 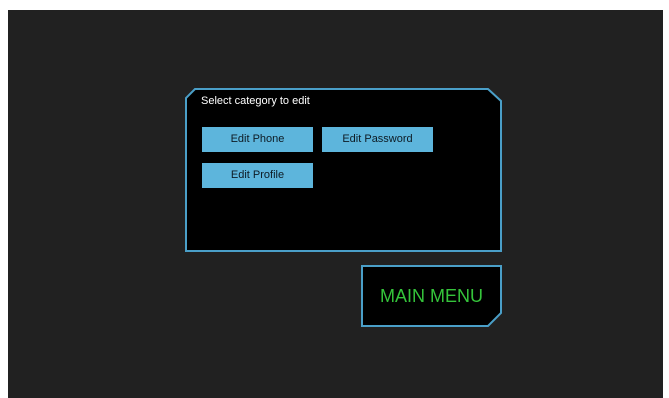 I want to click on main-menu-button: MAIN MENU, so click(x=431, y=296).